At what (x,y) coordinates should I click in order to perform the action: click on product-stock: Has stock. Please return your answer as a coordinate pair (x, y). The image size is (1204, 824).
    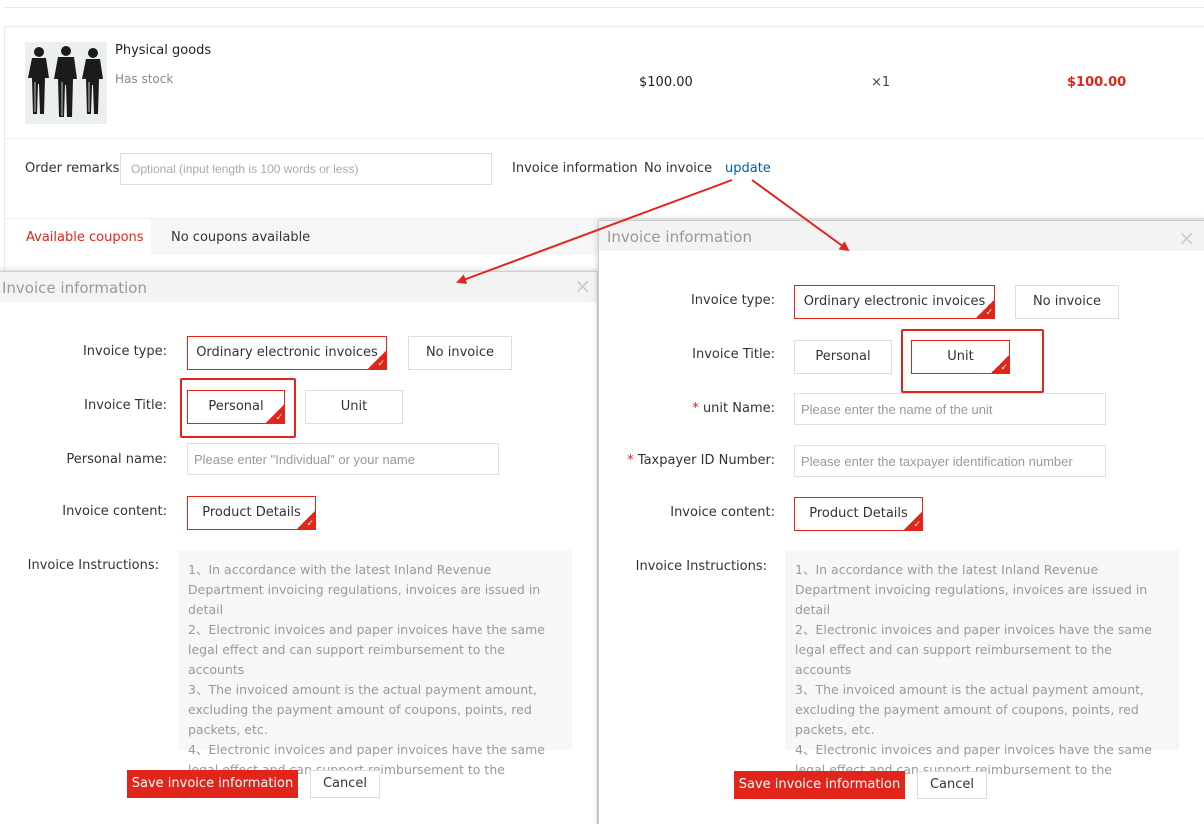
    Looking at the image, I should click on (144, 79).